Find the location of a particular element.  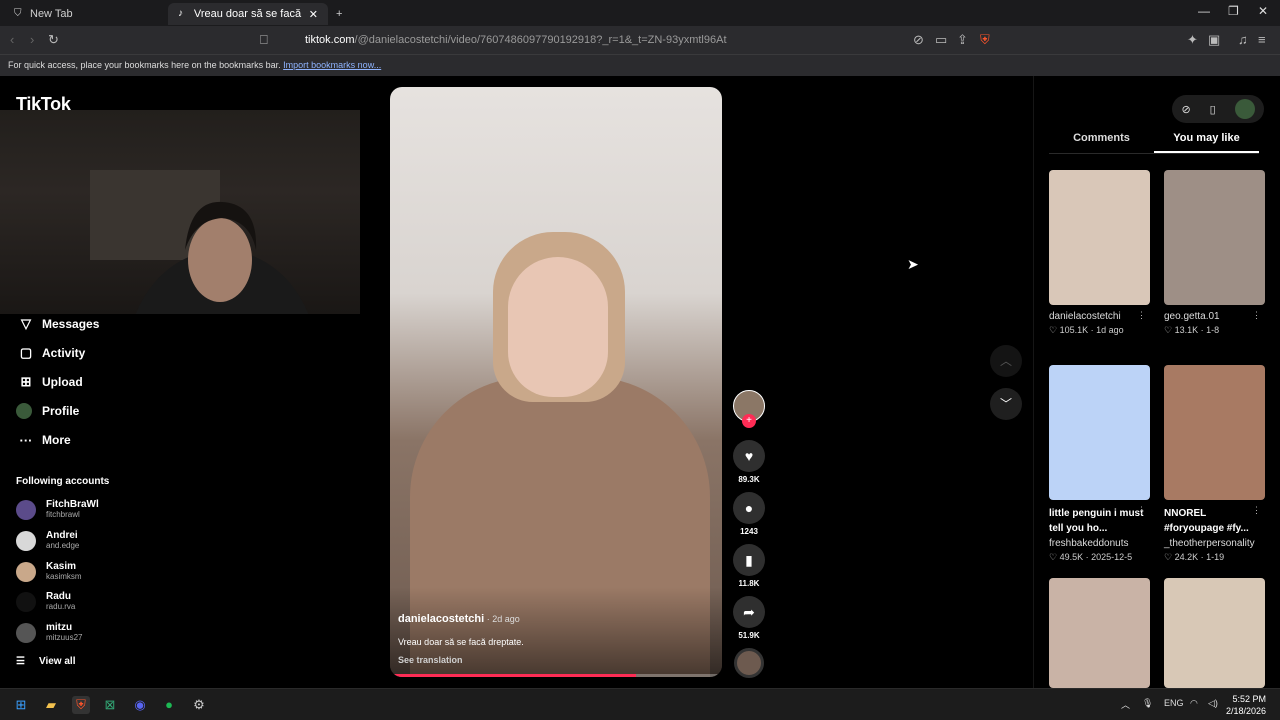

previous-video-button: ︿ is located at coordinates (1006, 361).